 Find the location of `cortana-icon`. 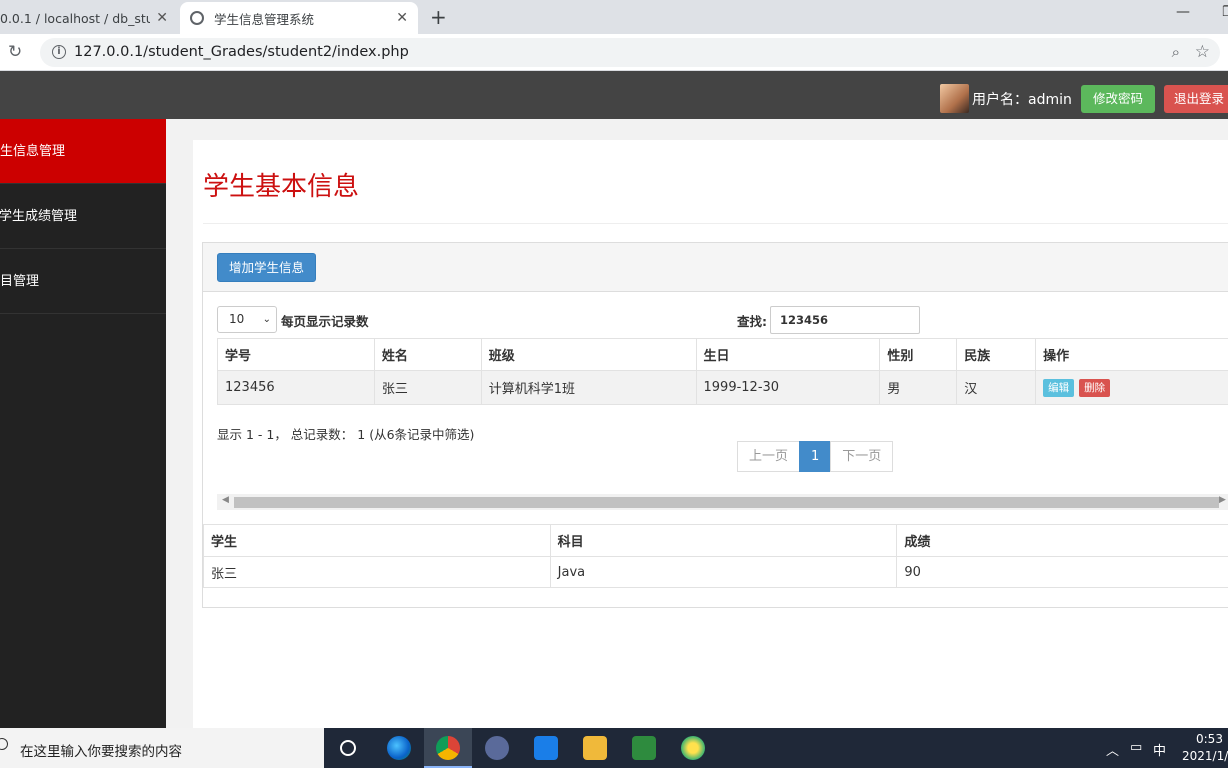

cortana-icon is located at coordinates (348, 748).